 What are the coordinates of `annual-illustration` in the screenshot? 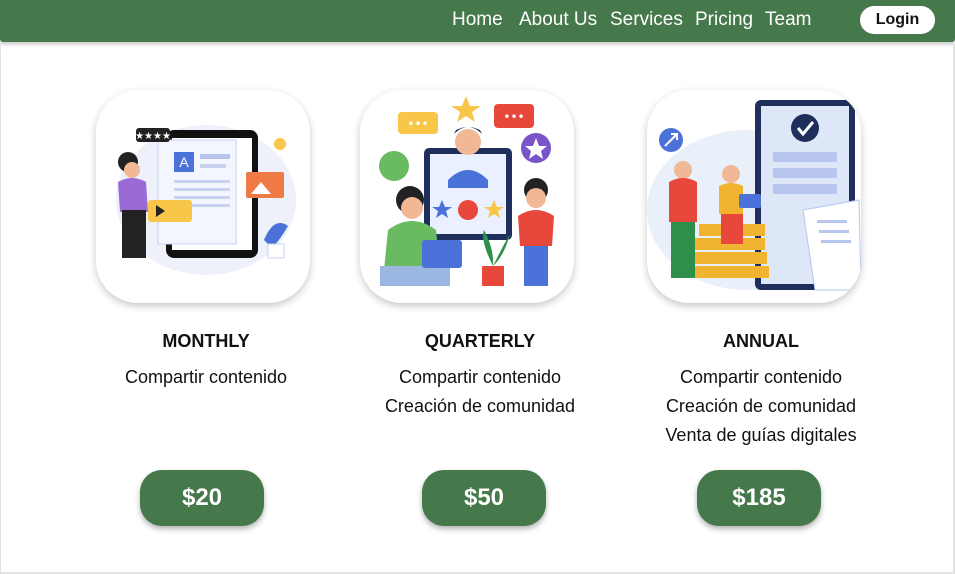 It's located at (754, 196).